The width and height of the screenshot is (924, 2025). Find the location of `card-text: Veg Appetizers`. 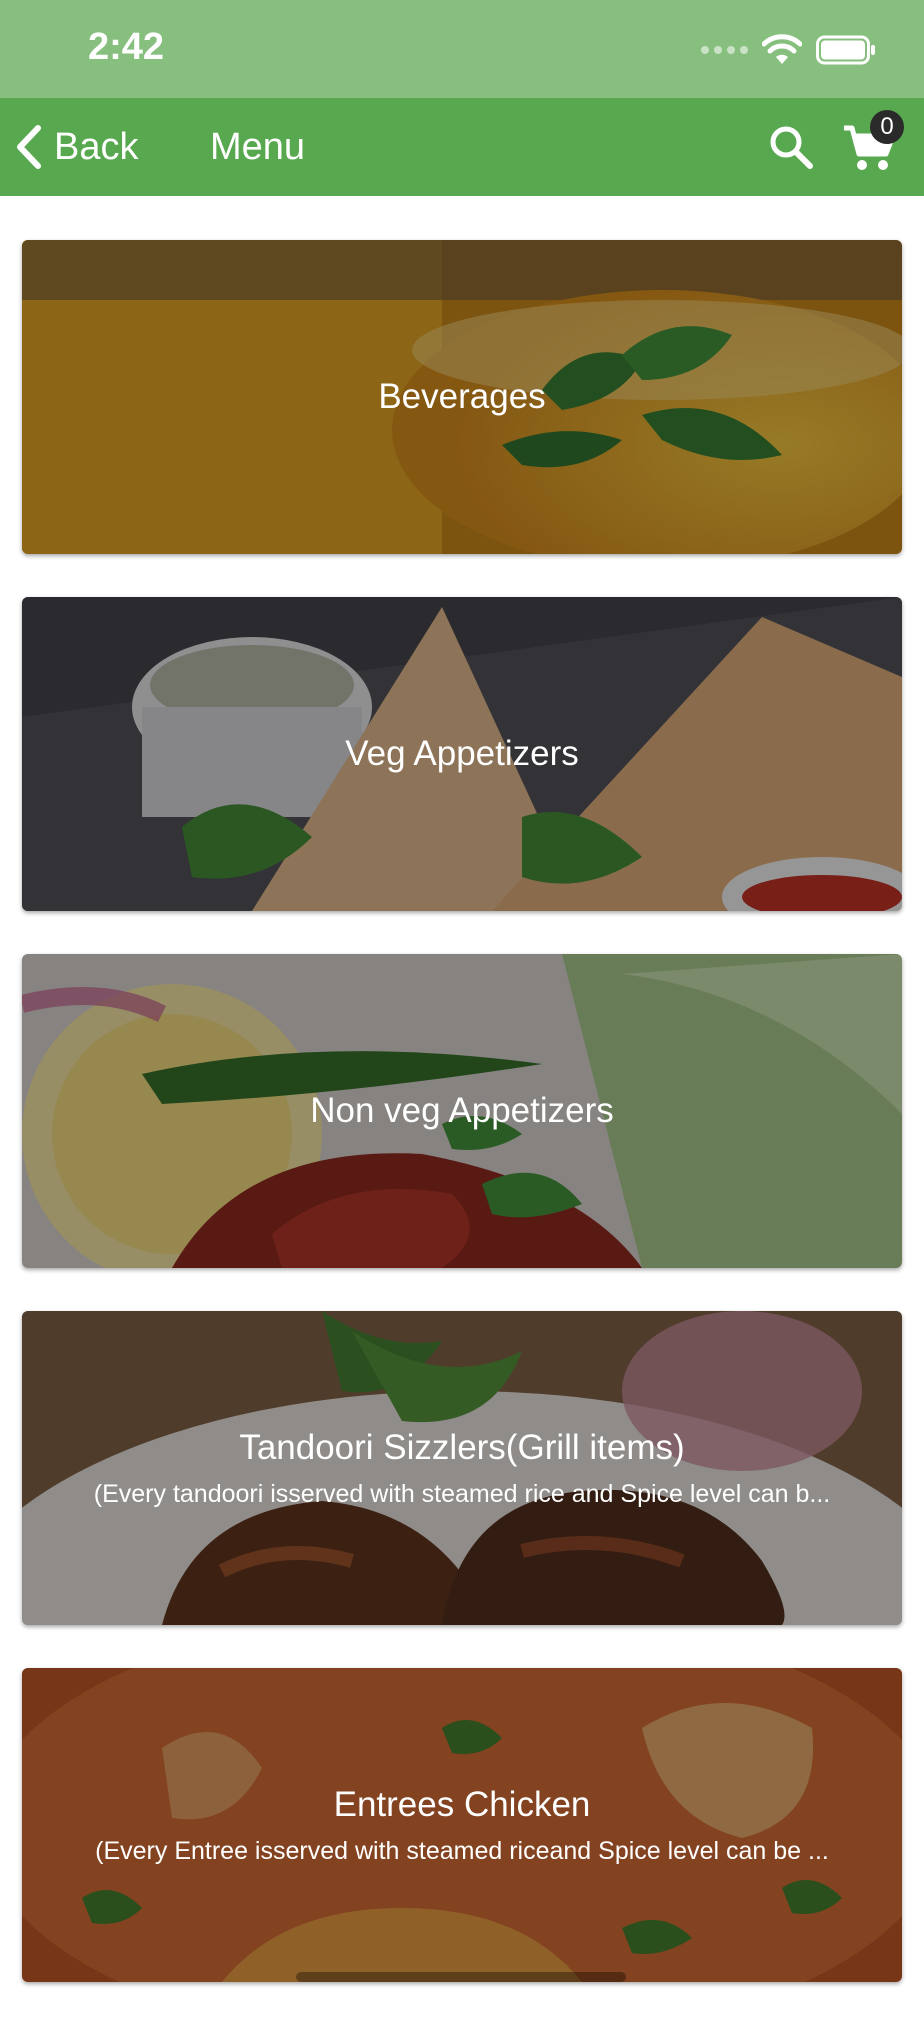

card-text: Veg Appetizers is located at coordinates (462, 754).